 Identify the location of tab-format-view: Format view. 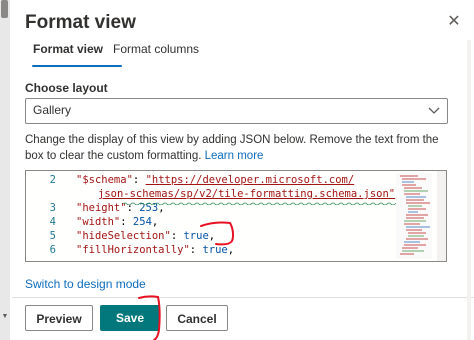
(68, 49).